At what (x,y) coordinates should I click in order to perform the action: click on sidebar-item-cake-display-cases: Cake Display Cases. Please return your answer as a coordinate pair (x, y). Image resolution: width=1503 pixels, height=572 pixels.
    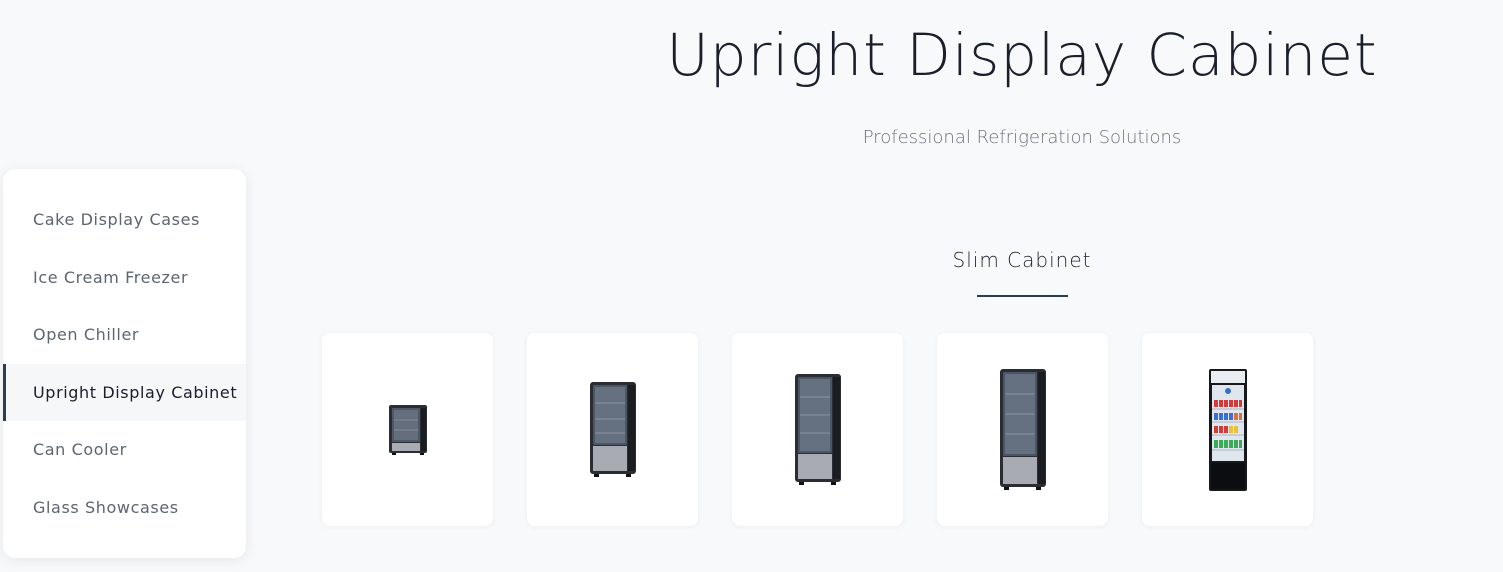
    Looking at the image, I should click on (124, 220).